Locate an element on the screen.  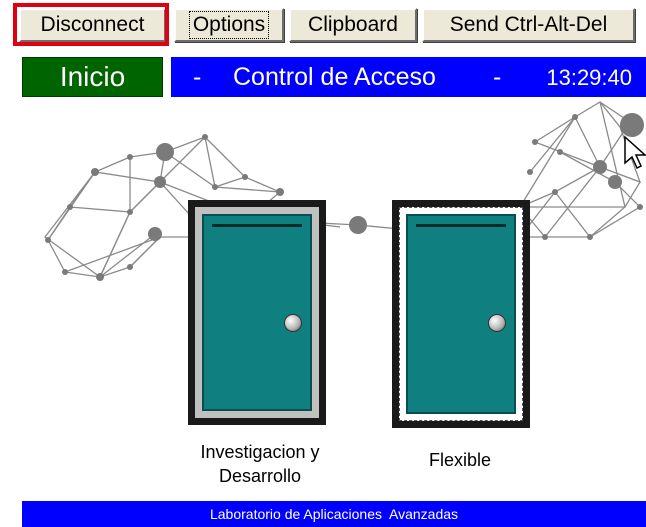
inicio-button: Inicio is located at coordinates (92, 77).